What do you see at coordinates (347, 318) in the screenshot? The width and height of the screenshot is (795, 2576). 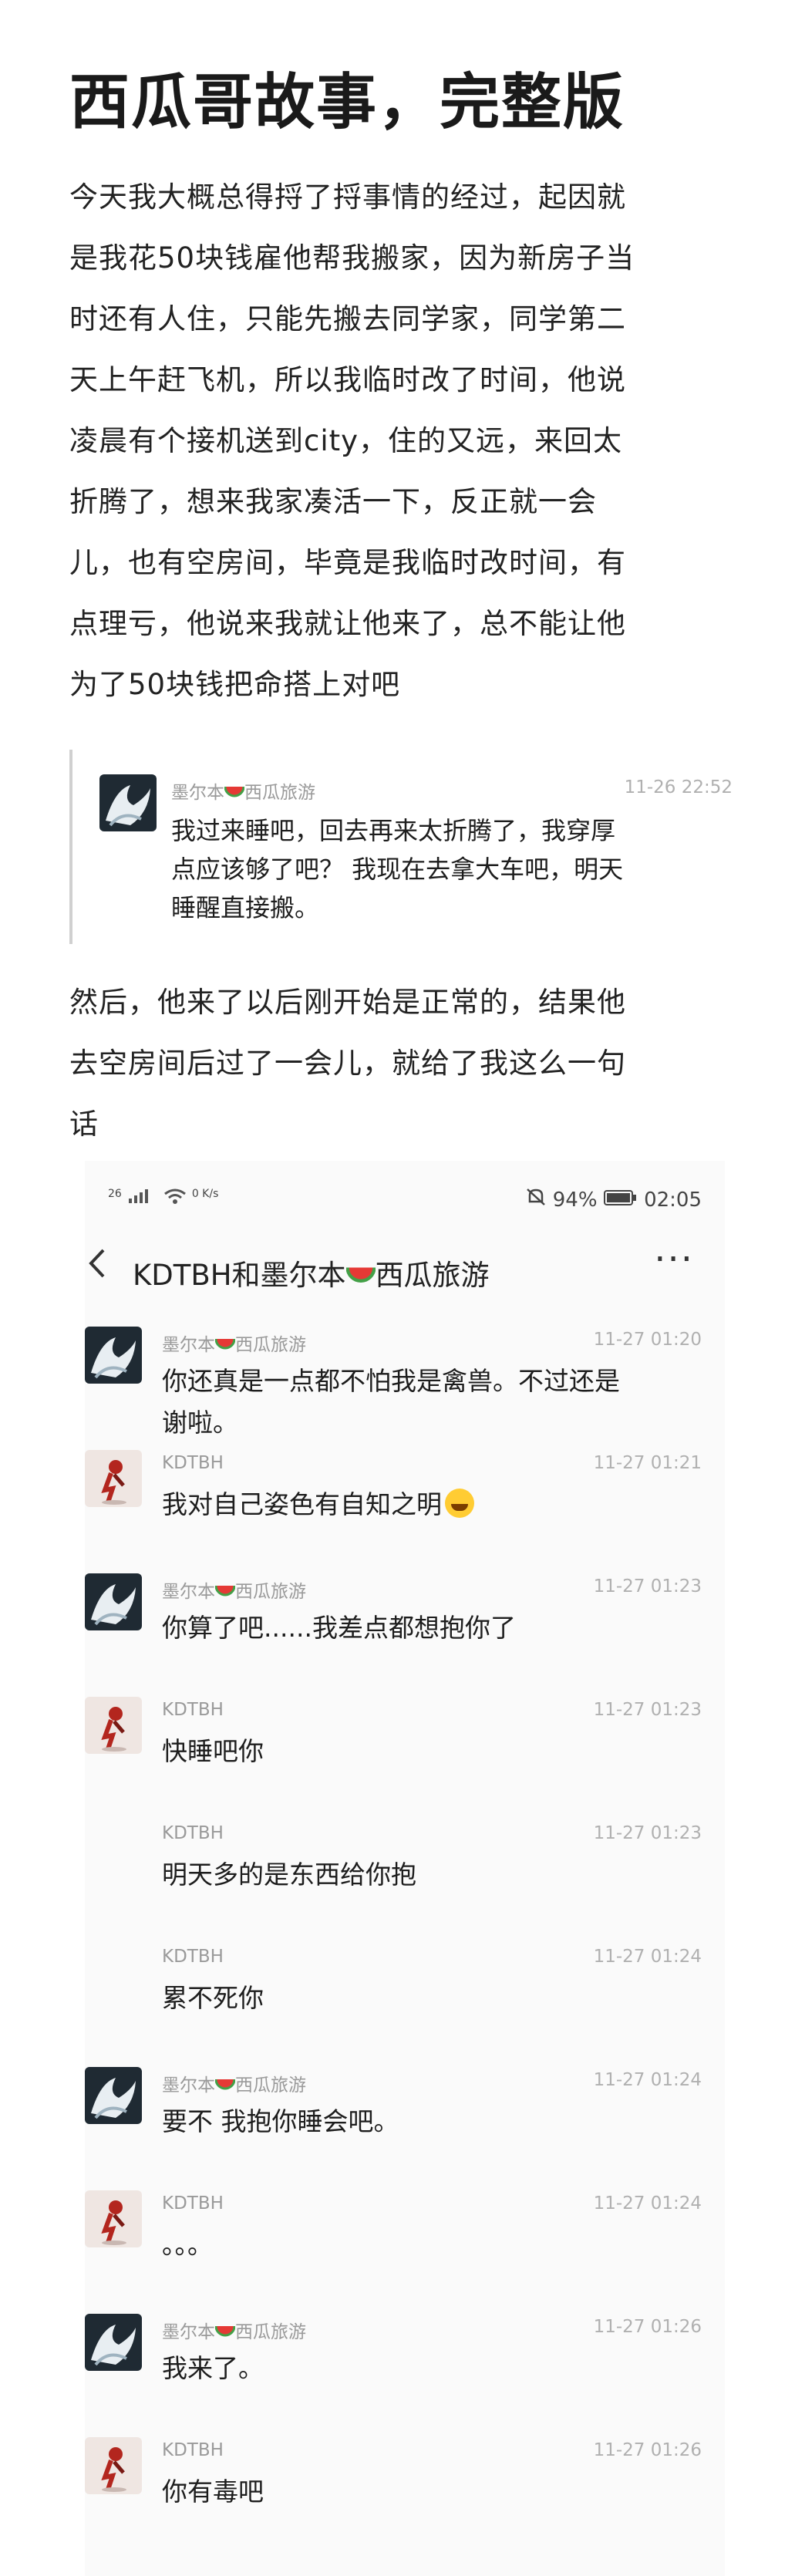 I see `intro-line: 时还有人住，只能先搬去同学家，同学第二` at bounding box center [347, 318].